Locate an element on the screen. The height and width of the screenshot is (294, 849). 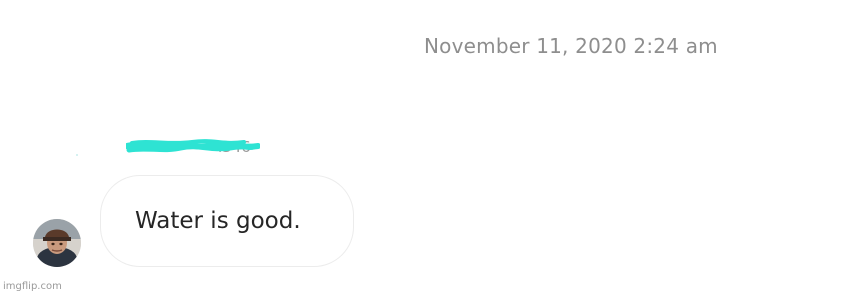
sender-username: i346 is located at coordinates (193, 147).